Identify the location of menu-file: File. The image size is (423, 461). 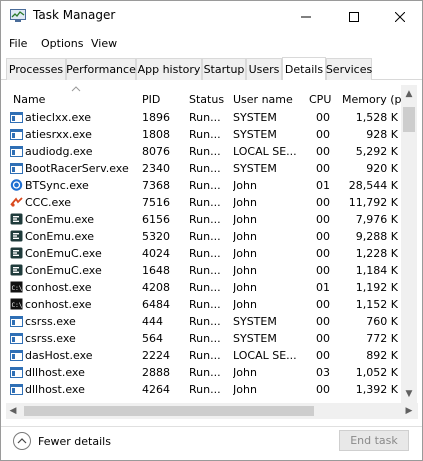
(18, 43).